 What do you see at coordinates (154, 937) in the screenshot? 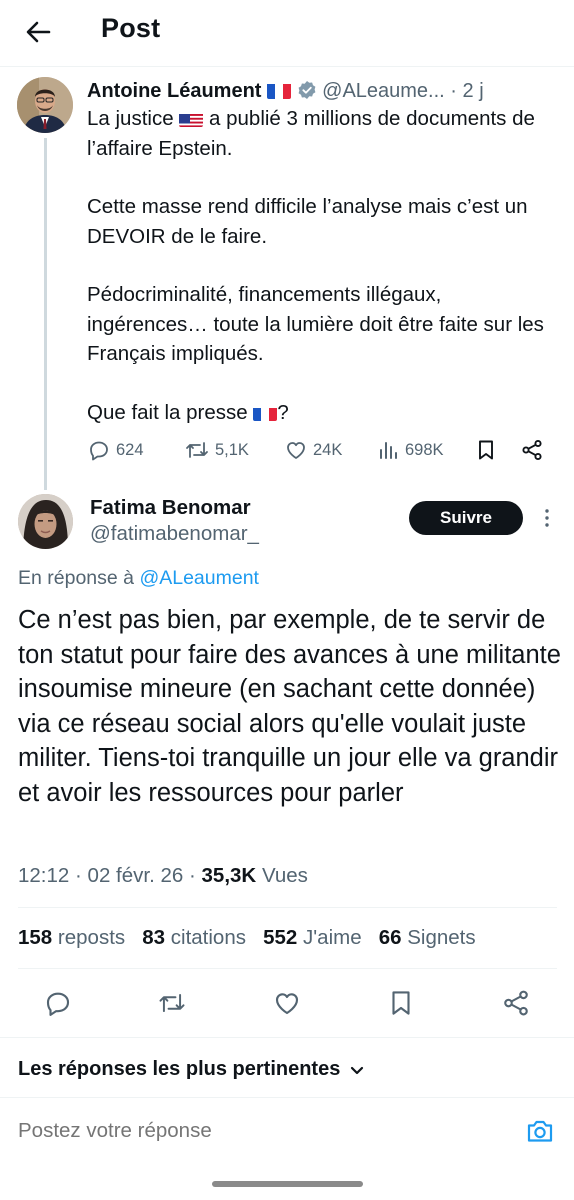
I see `stat-count: 83` at bounding box center [154, 937].